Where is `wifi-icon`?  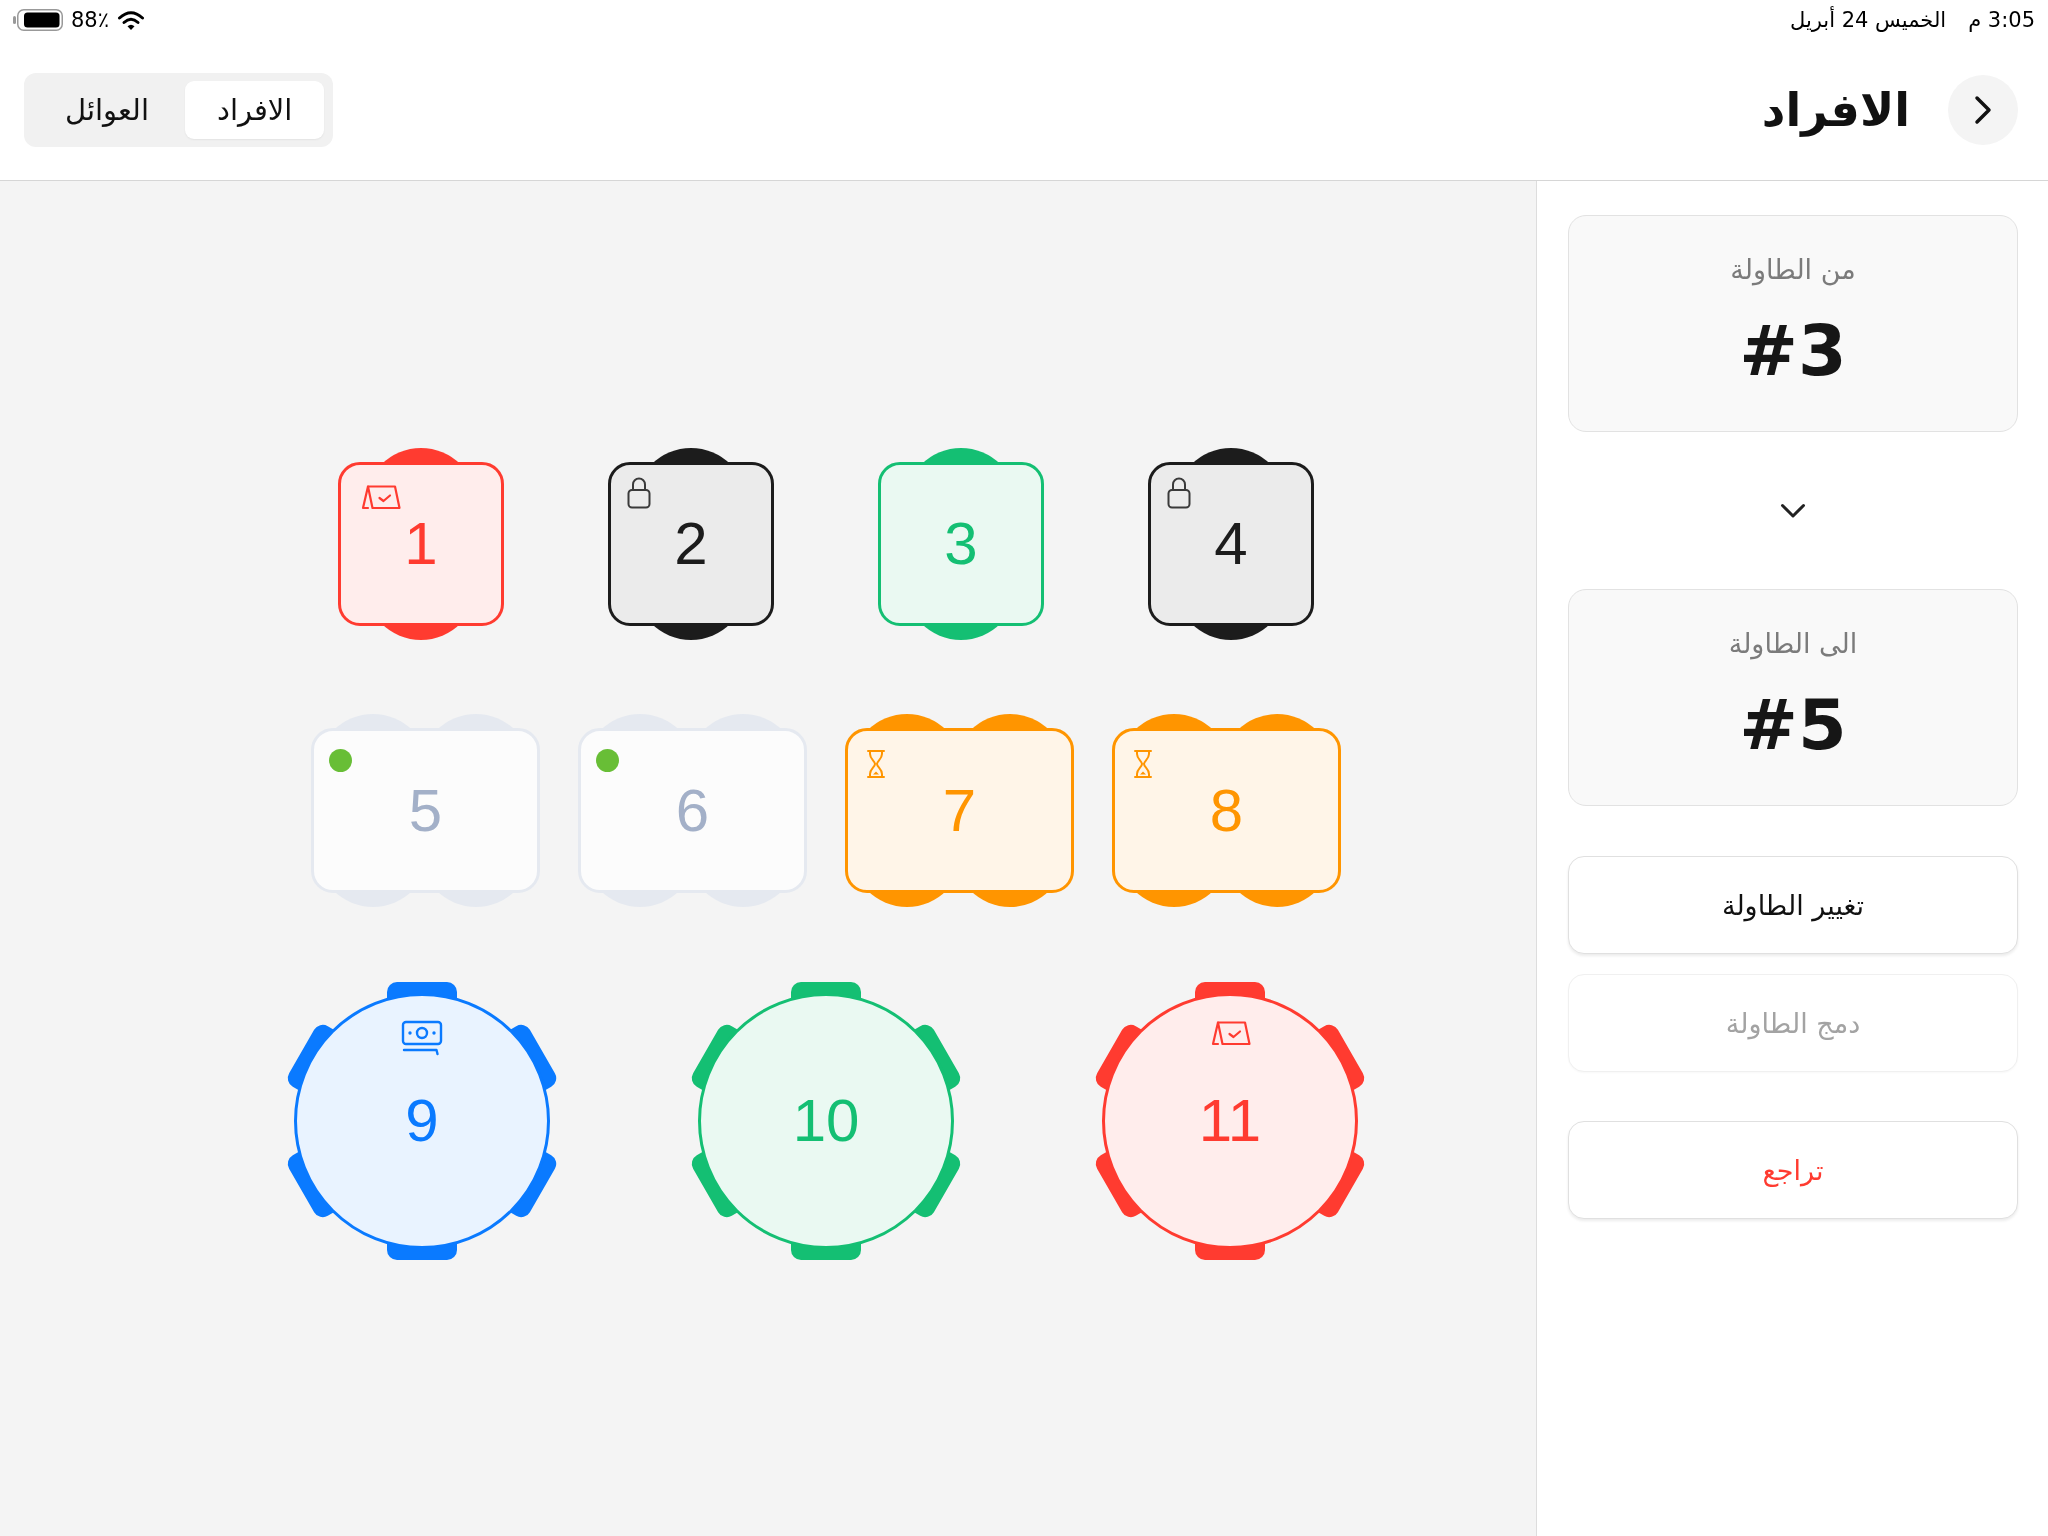 wifi-icon is located at coordinates (131, 20).